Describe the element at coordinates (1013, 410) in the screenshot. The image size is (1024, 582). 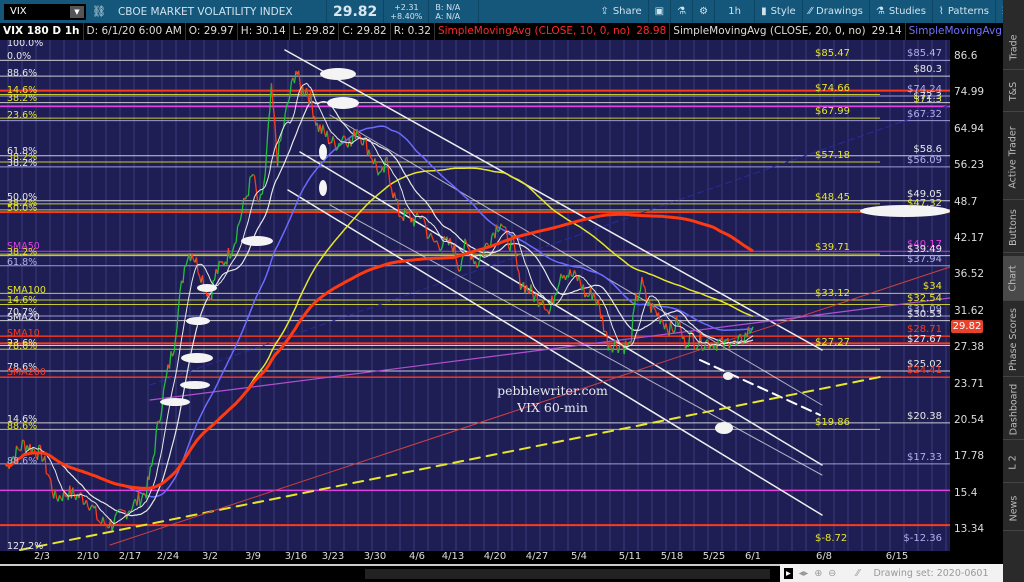
I see `sidebar-tab-dashboard: Dashboard` at that location.